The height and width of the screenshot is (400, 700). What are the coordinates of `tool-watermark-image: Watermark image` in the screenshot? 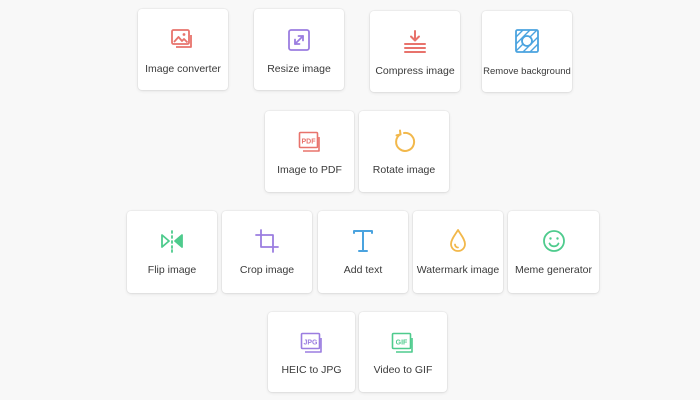 It's located at (458, 252).